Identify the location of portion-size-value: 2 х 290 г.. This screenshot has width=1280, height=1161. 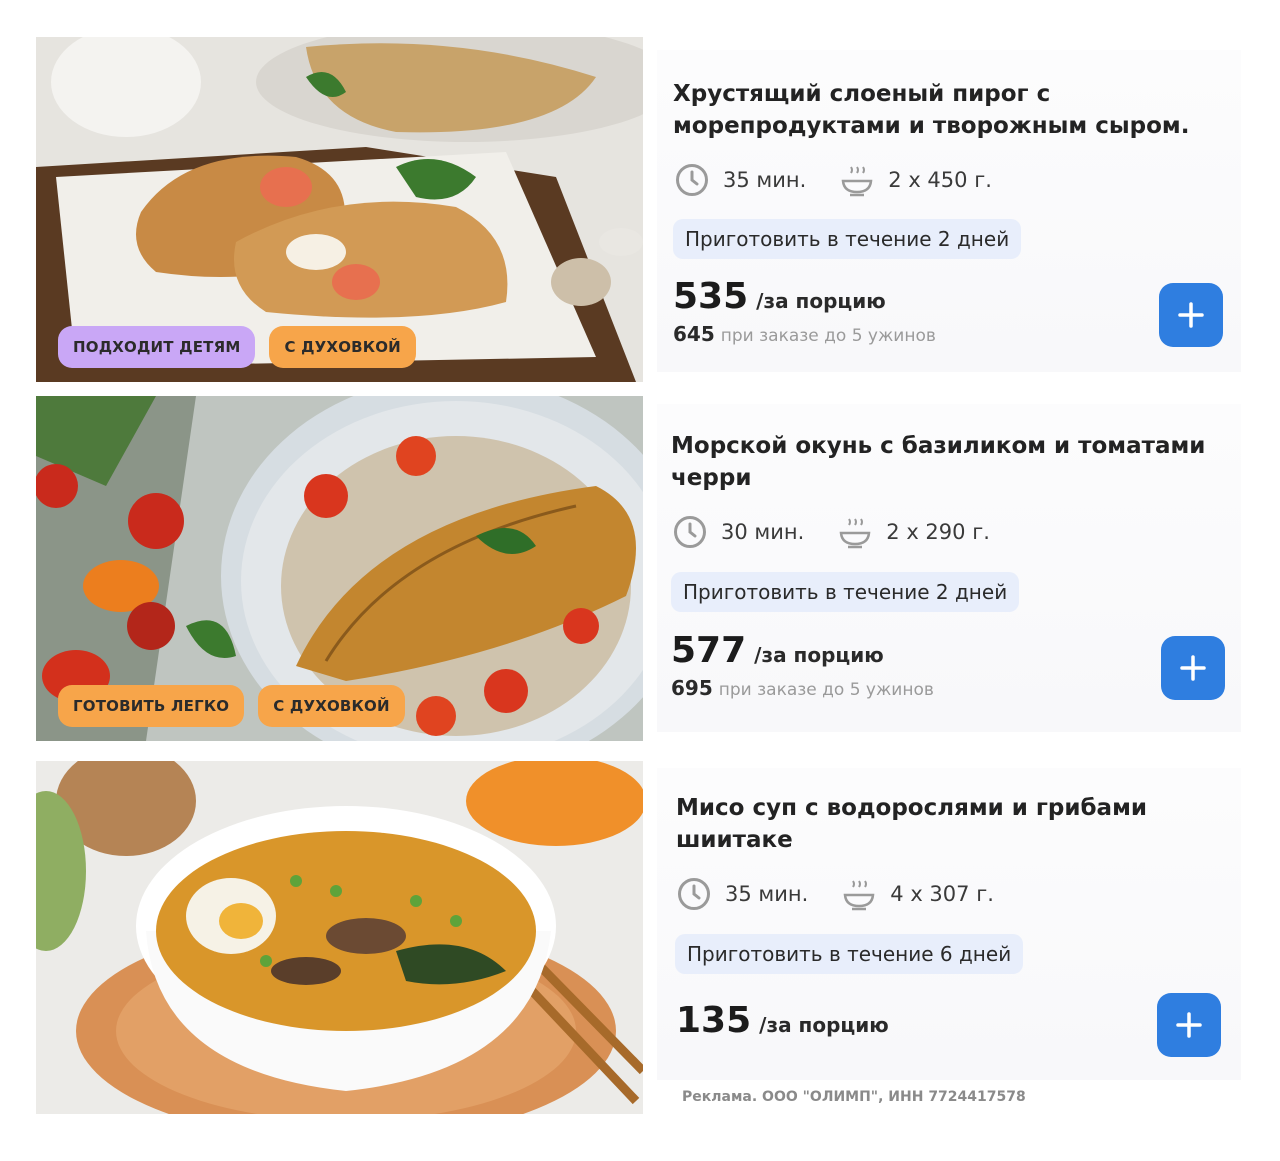
(938, 532).